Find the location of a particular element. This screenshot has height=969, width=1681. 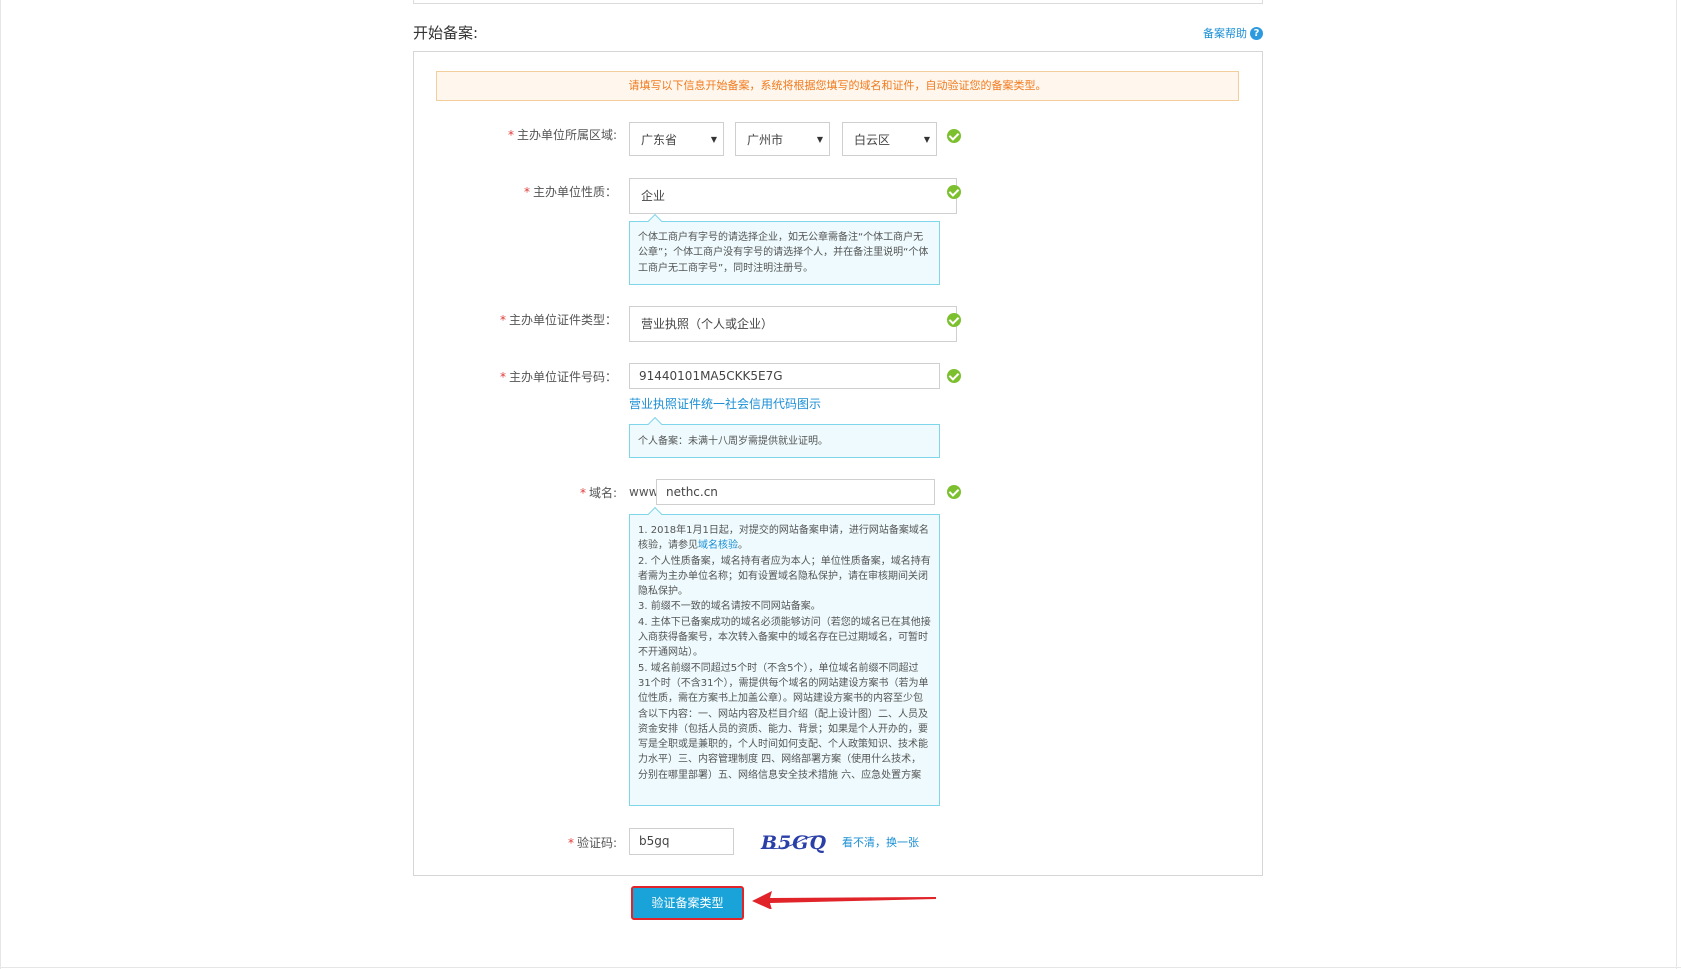

cert-type-label: * 主办单位证件类型： is located at coordinates (543, 319).